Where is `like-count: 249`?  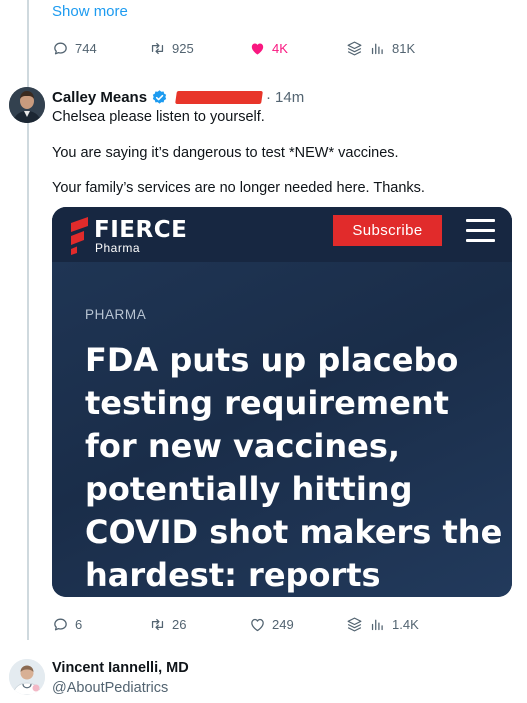 like-count: 249 is located at coordinates (283, 624).